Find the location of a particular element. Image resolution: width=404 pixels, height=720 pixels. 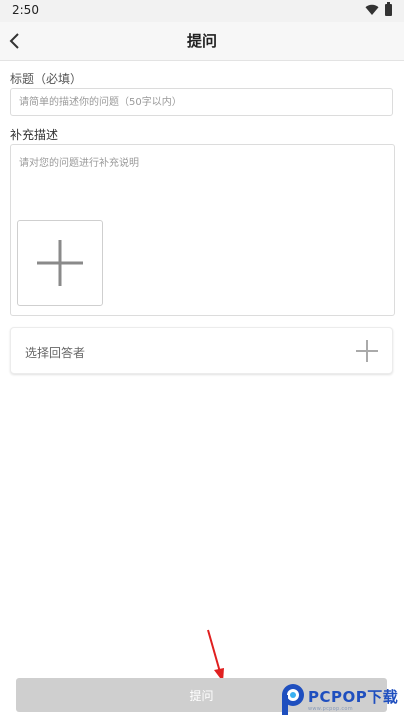

page-title: 提问 is located at coordinates (201, 41).